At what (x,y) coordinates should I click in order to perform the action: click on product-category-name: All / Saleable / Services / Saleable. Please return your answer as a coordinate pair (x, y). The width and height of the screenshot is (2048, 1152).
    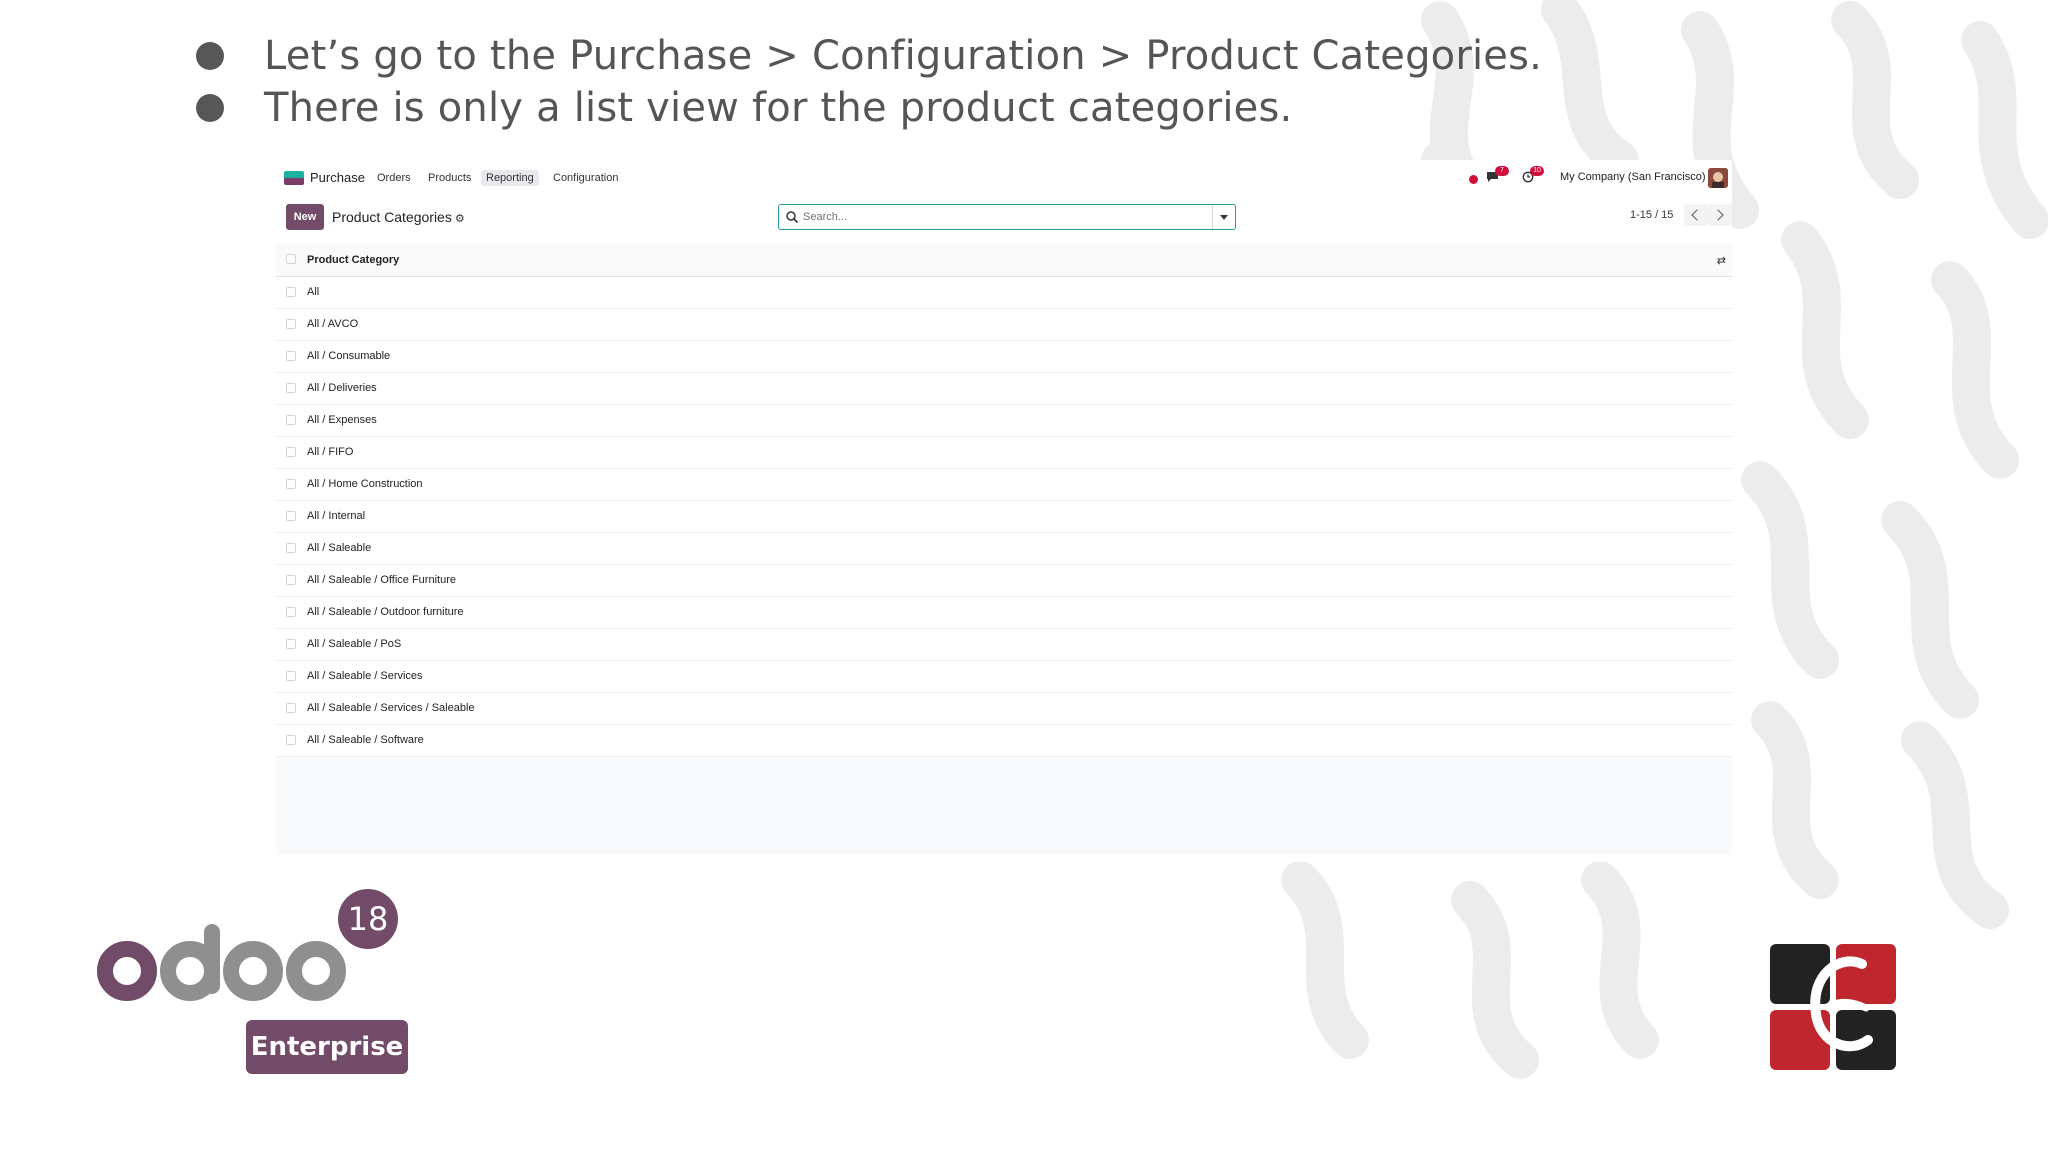
    Looking at the image, I should click on (391, 708).